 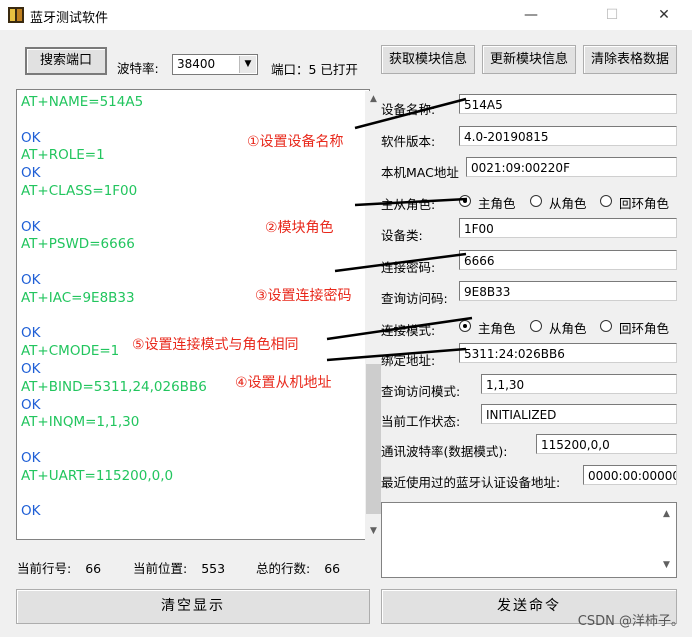 I want to click on annotation-lines, so click(x=399, y=229).